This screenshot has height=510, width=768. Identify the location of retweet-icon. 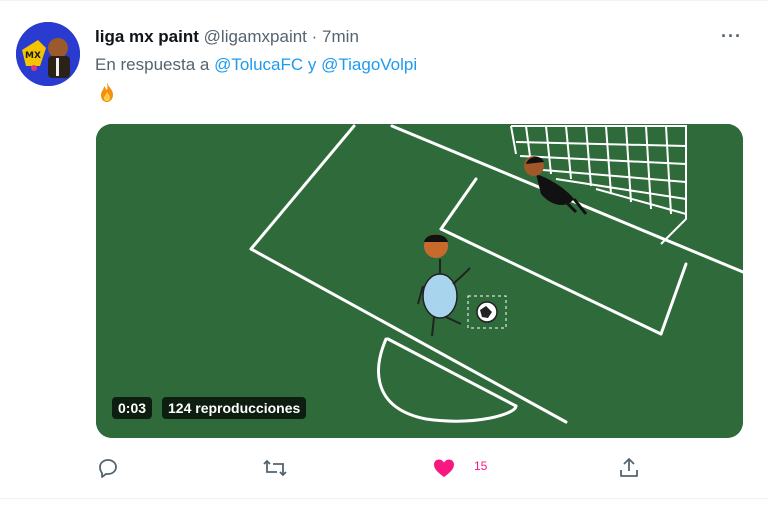
(275, 468).